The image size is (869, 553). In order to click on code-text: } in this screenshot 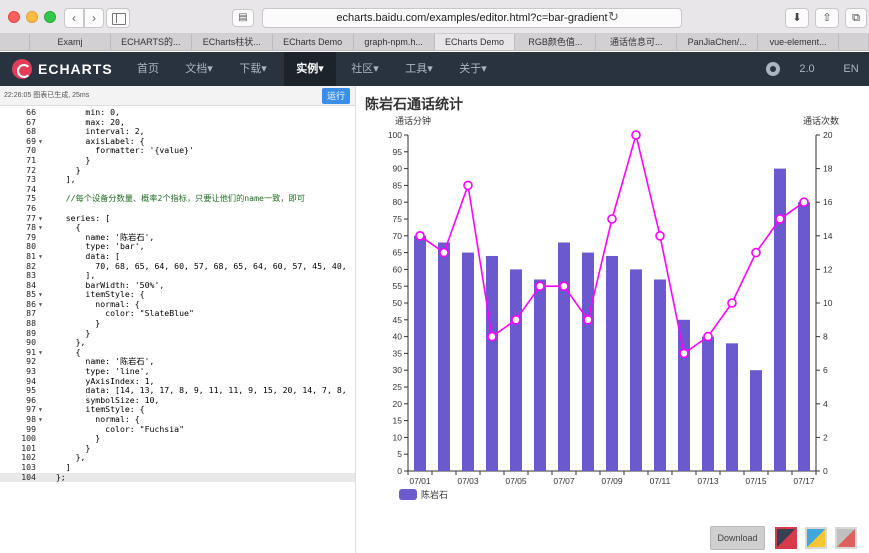, I will do `click(73, 438)`.